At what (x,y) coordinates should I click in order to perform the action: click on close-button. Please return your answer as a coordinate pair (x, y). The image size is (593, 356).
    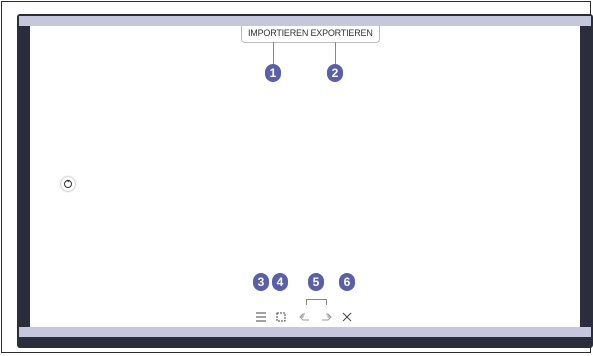
    Looking at the image, I should click on (347, 318).